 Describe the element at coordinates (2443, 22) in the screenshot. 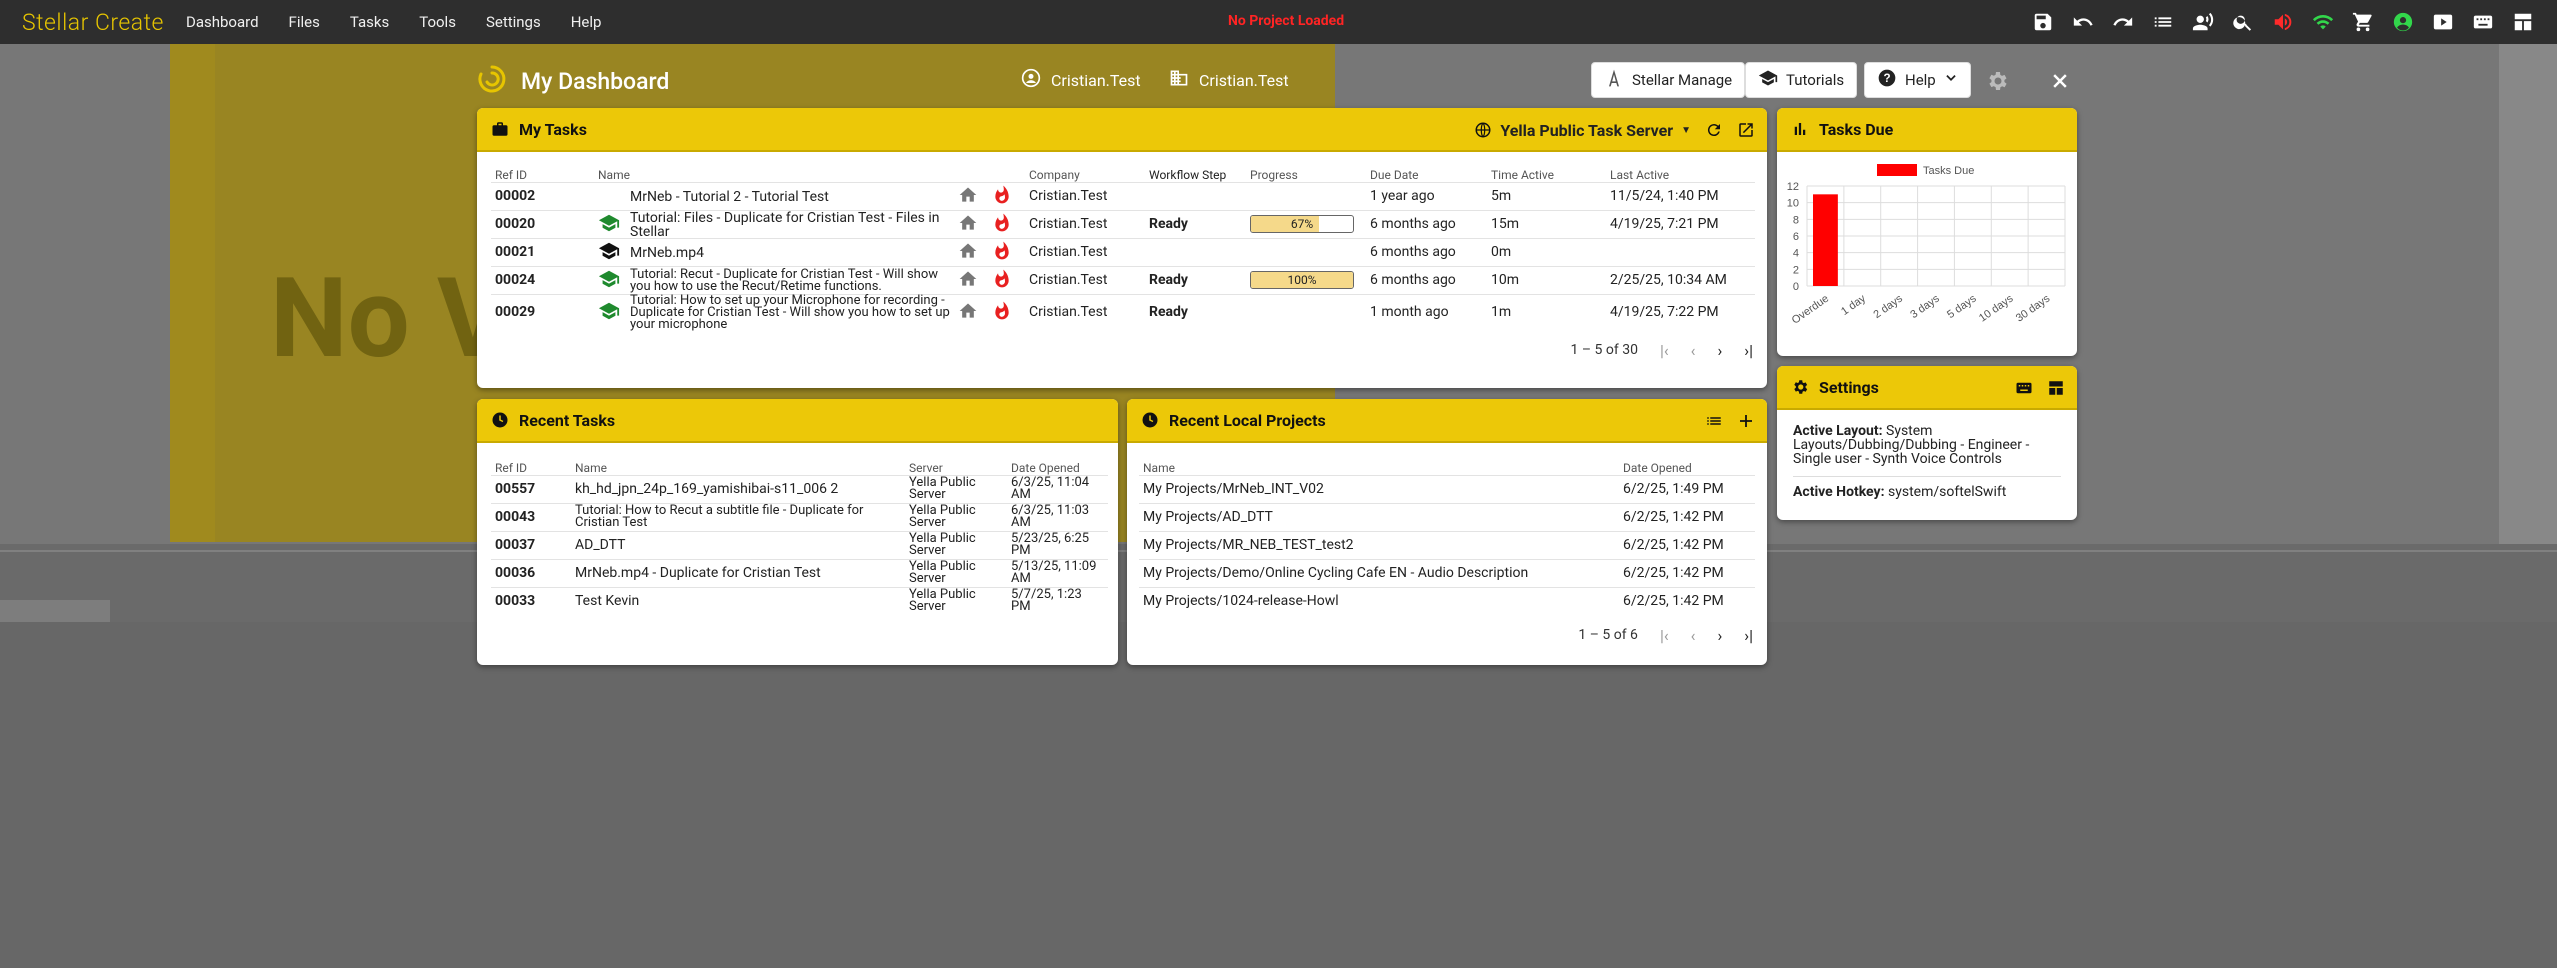

I see `video-player-icon` at that location.